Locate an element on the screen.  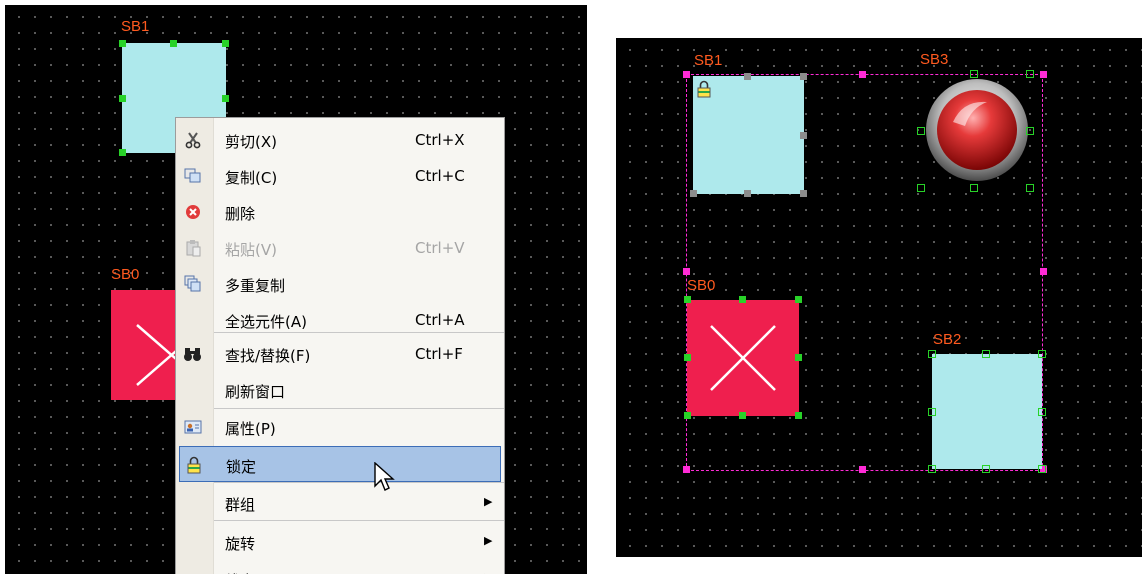
copy-icon is located at coordinates (193, 176).